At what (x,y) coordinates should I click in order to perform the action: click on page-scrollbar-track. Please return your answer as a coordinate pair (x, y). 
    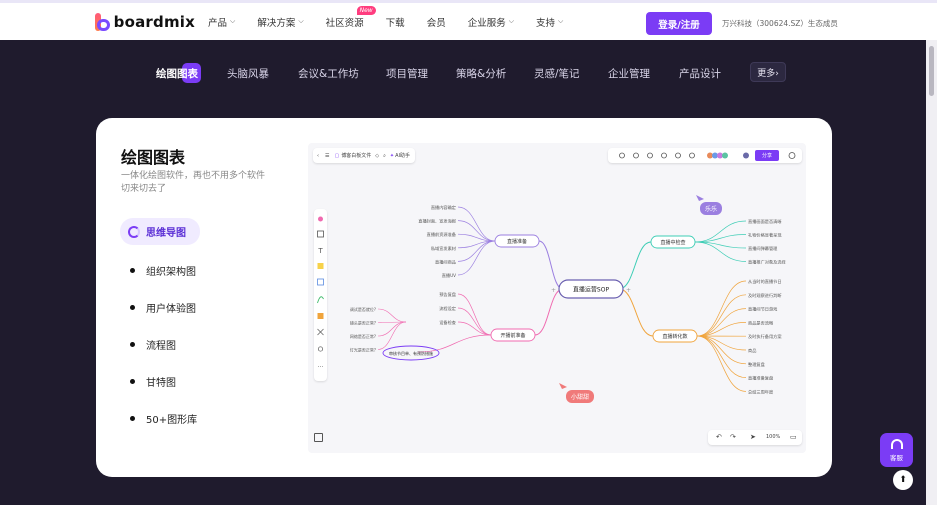
    Looking at the image, I should click on (931, 272).